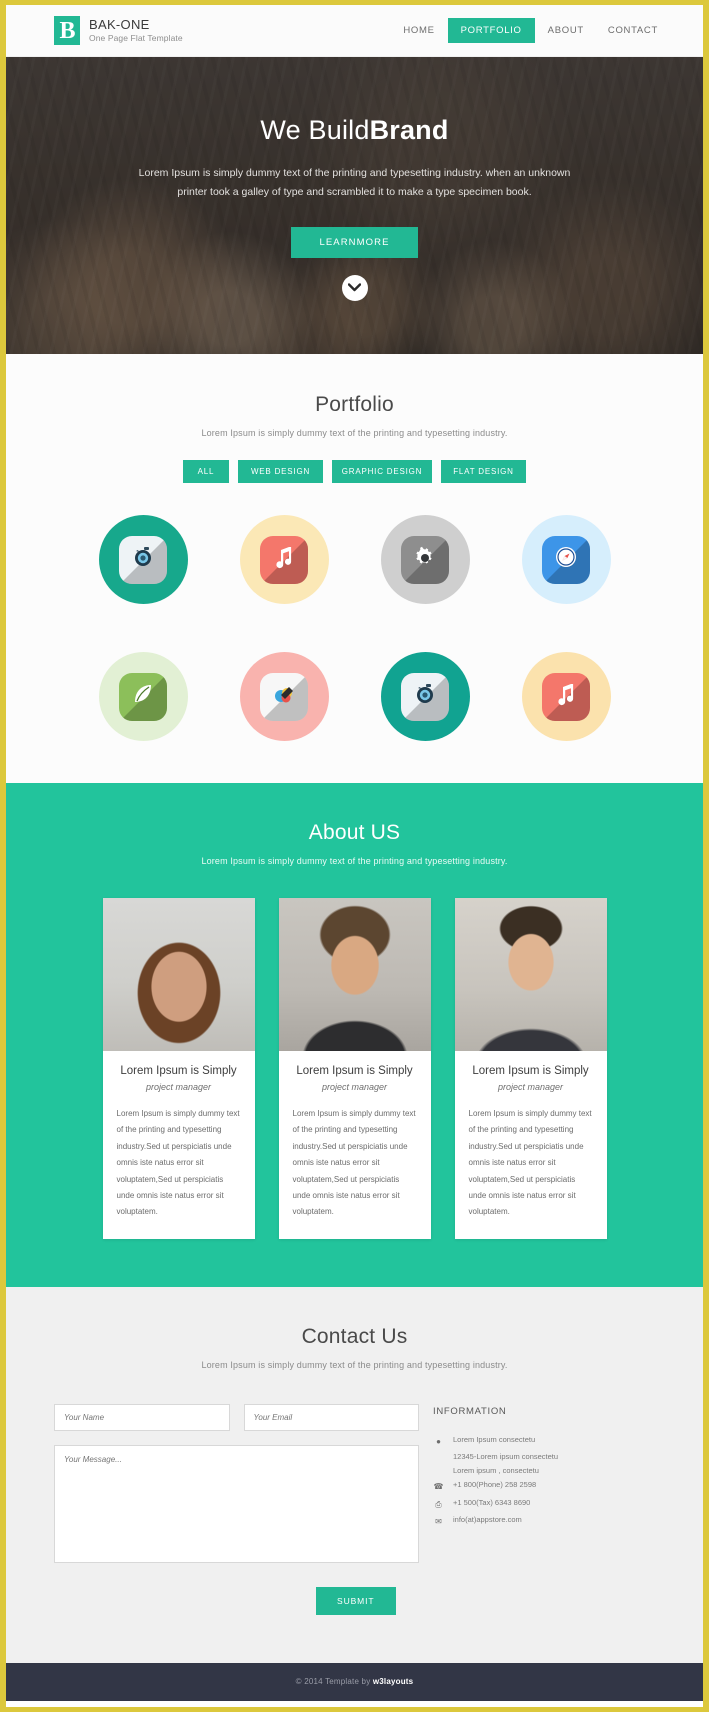  What do you see at coordinates (418, 30) in the screenshot?
I see `nav-item-home: HOME` at bounding box center [418, 30].